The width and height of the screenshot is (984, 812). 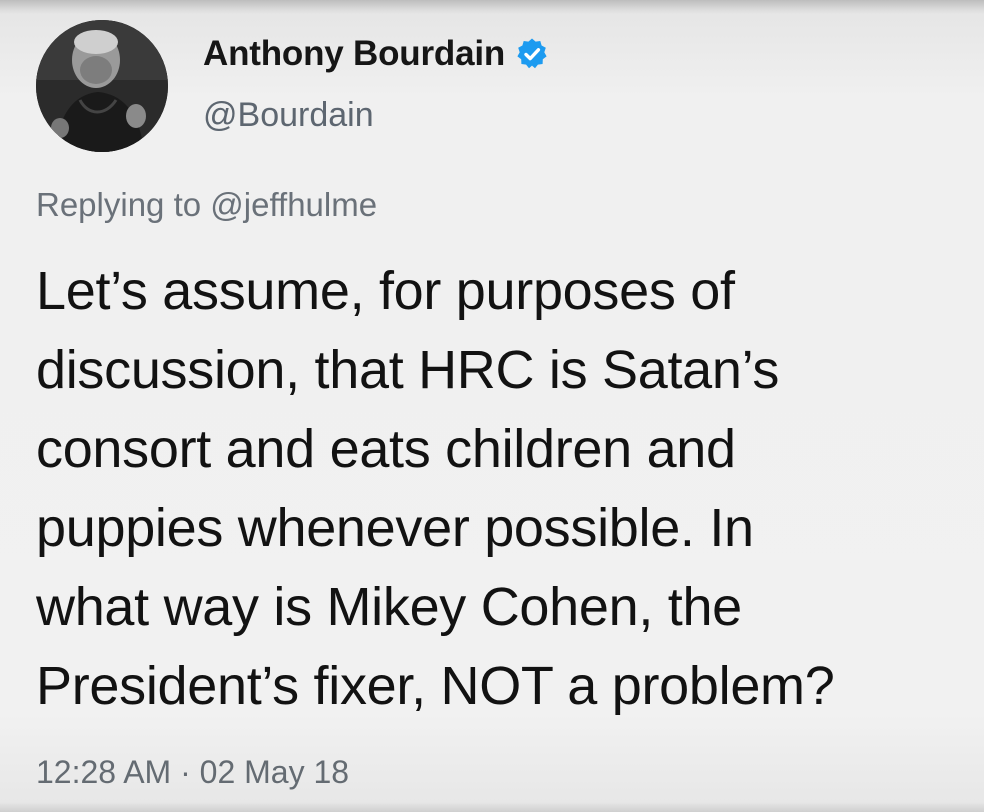 I want to click on verified-badge-icon, so click(x=532, y=54).